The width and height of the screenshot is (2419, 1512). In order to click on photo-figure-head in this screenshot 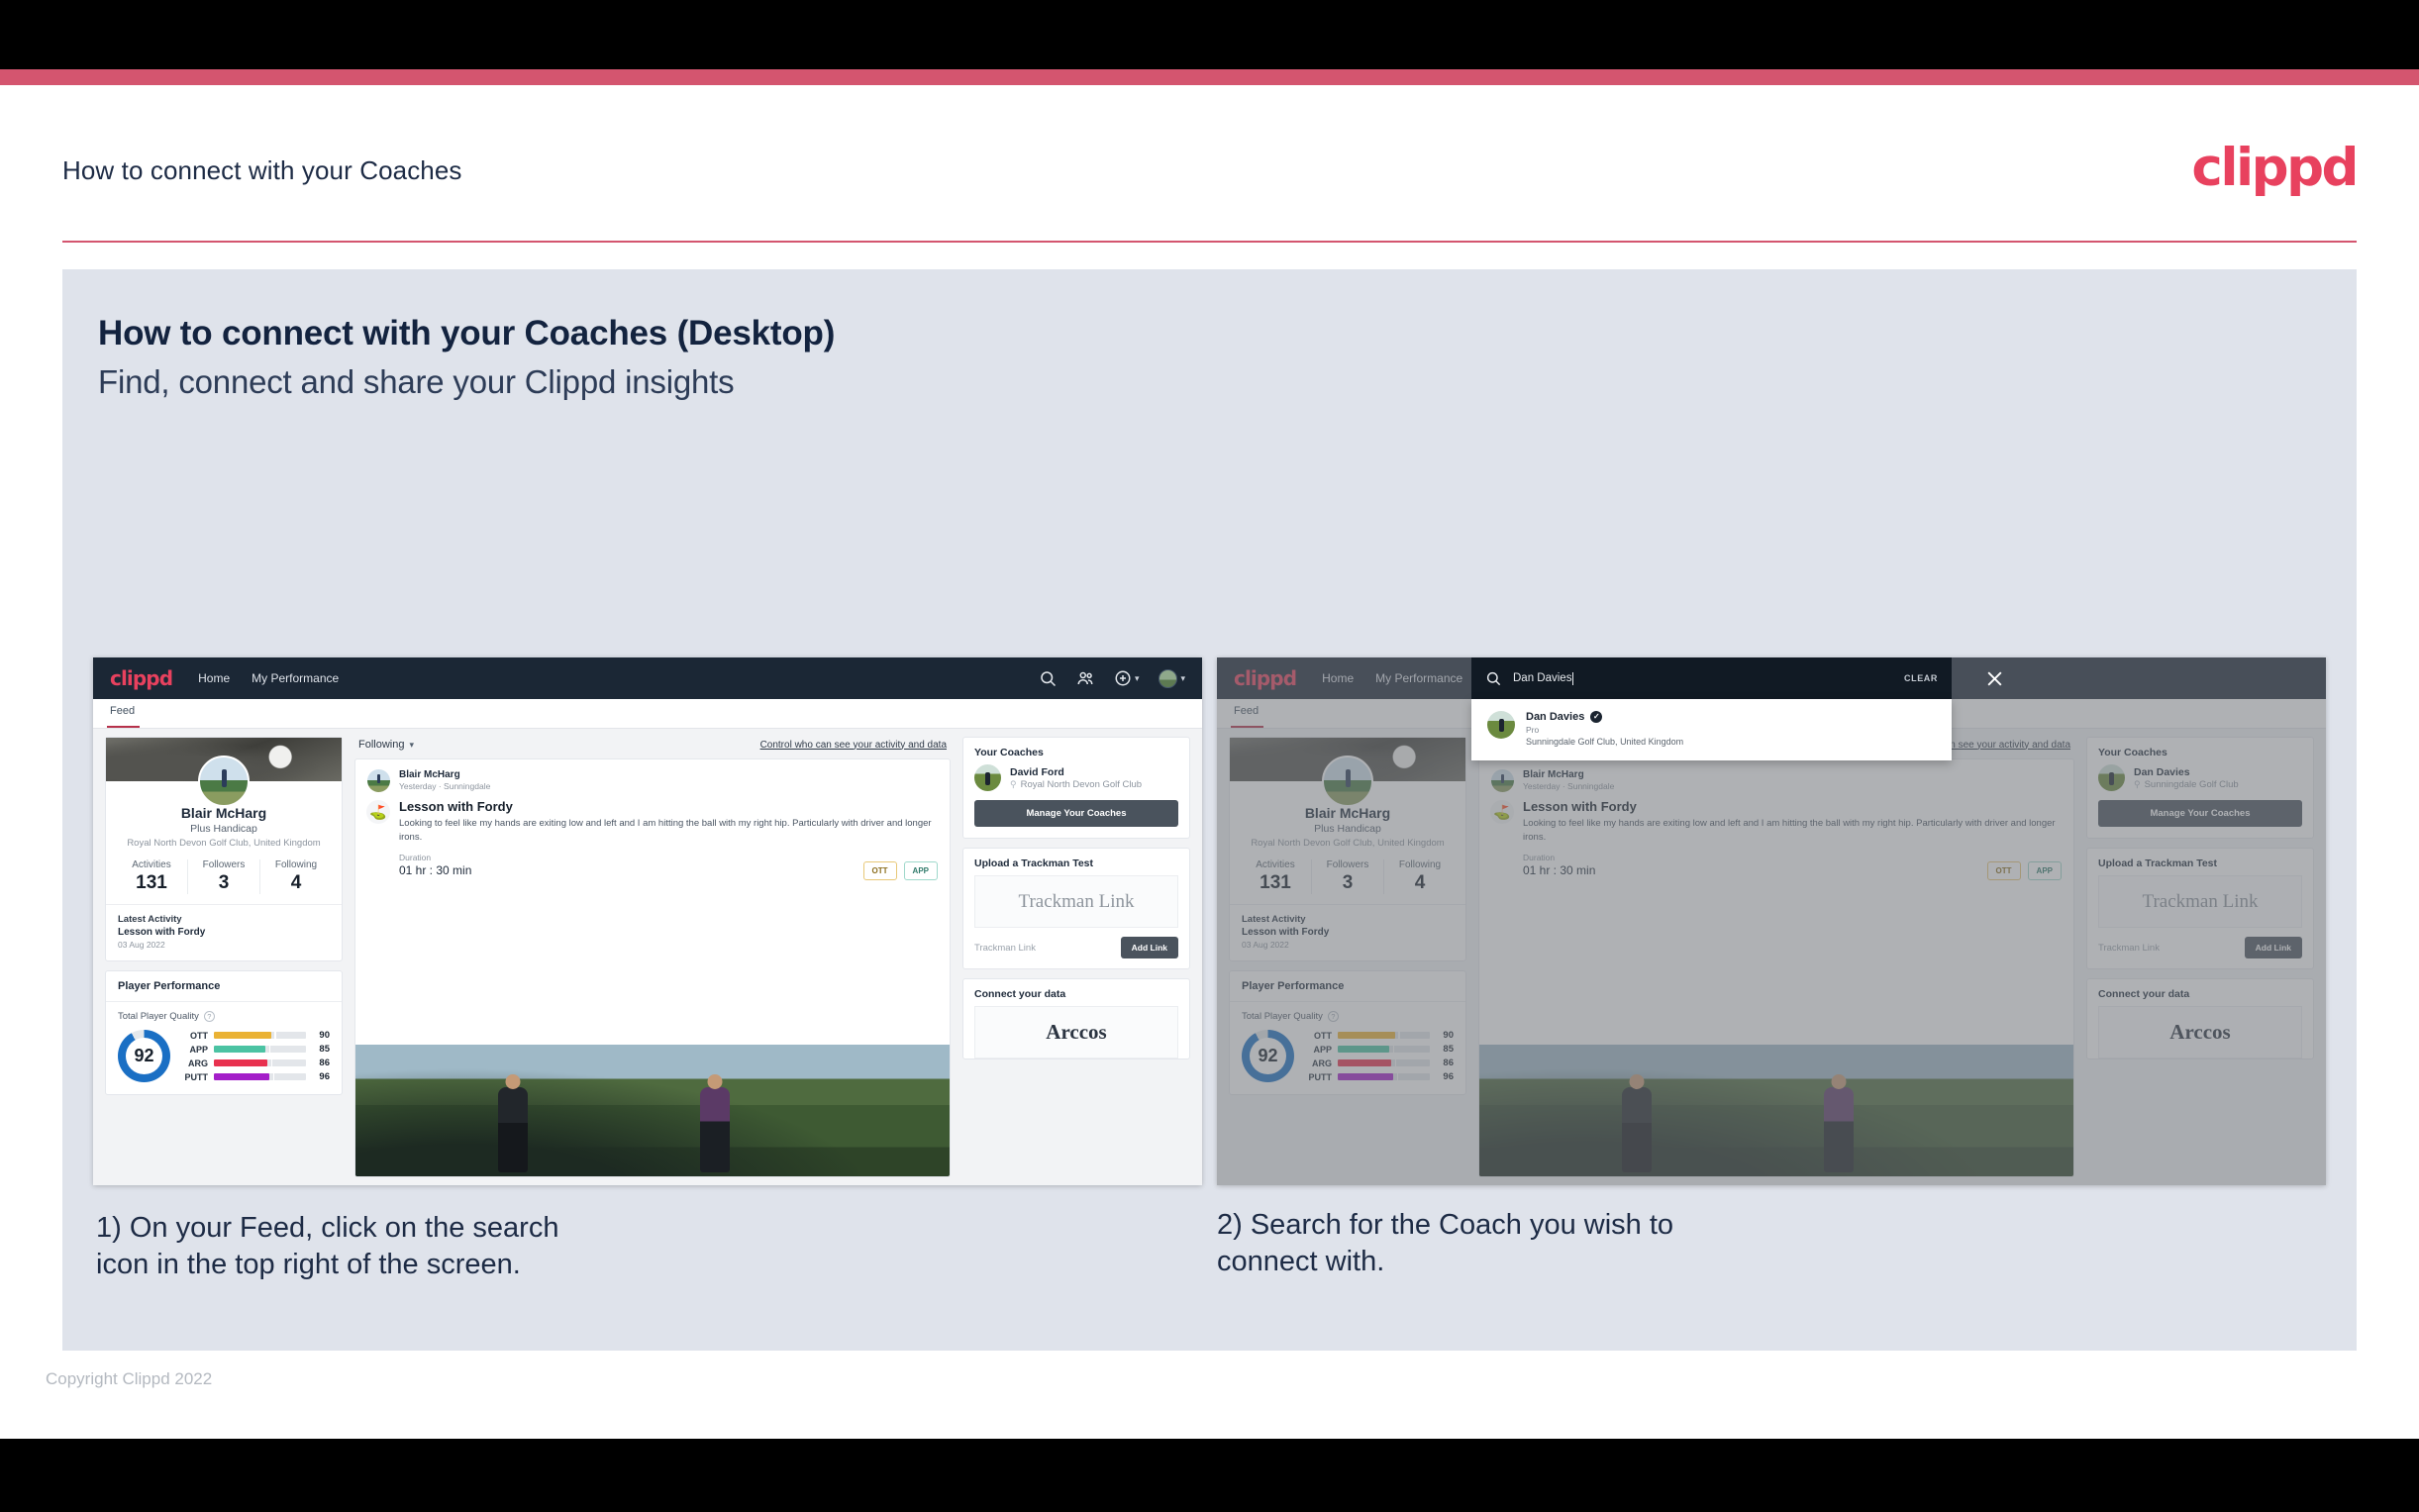, I will do `click(513, 1081)`.